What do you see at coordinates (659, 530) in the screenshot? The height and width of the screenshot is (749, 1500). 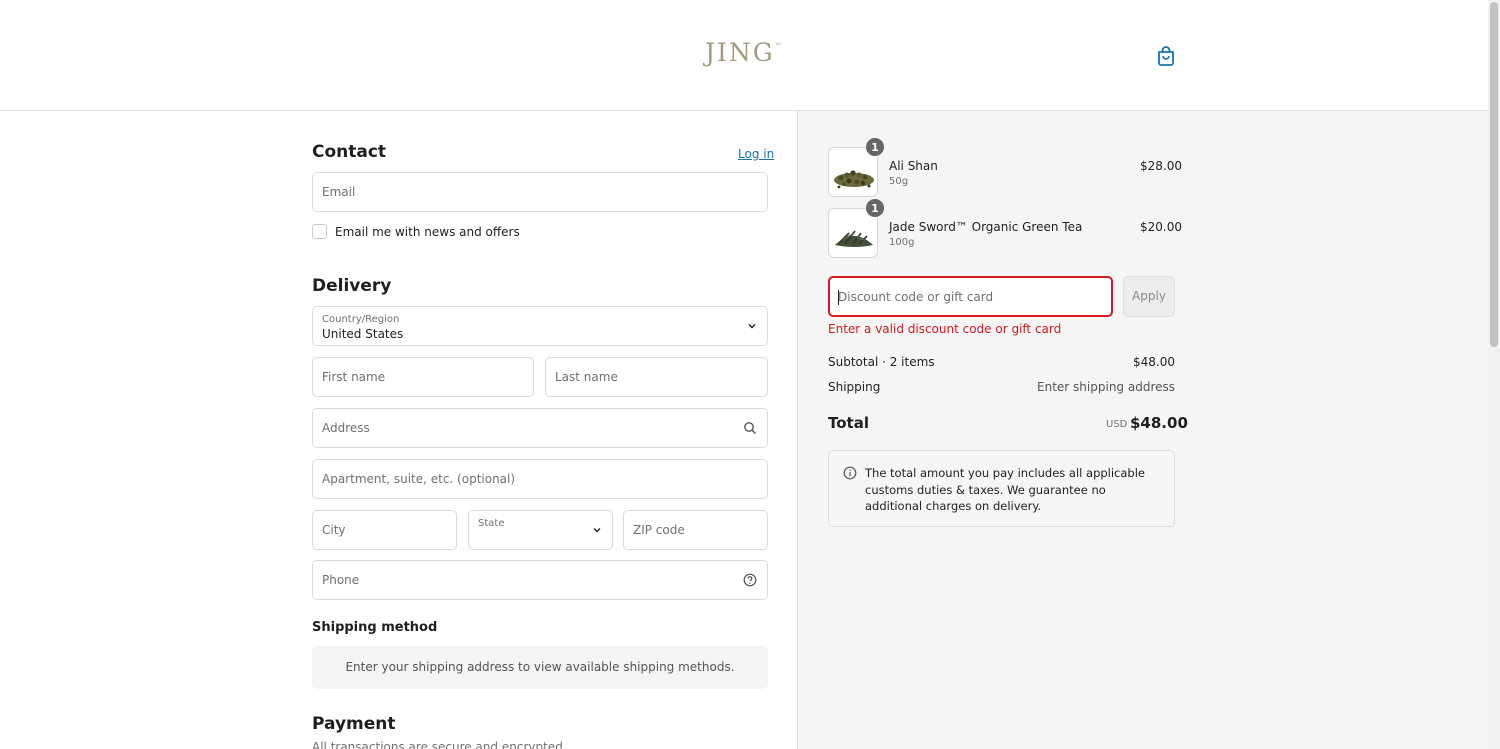 I see `zip-placeholder: ZIP code` at bounding box center [659, 530].